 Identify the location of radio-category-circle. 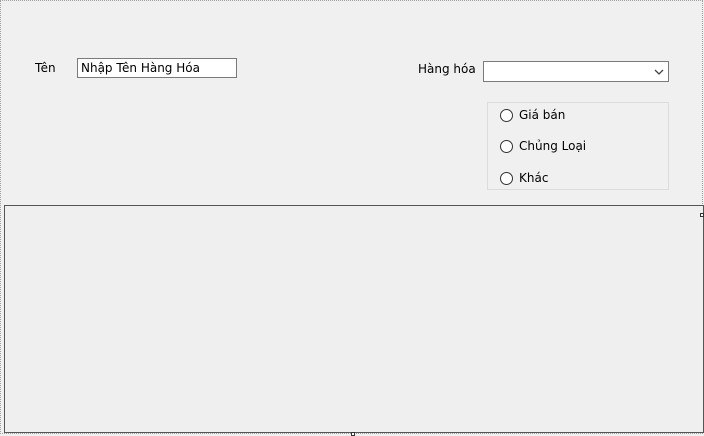
(506, 146).